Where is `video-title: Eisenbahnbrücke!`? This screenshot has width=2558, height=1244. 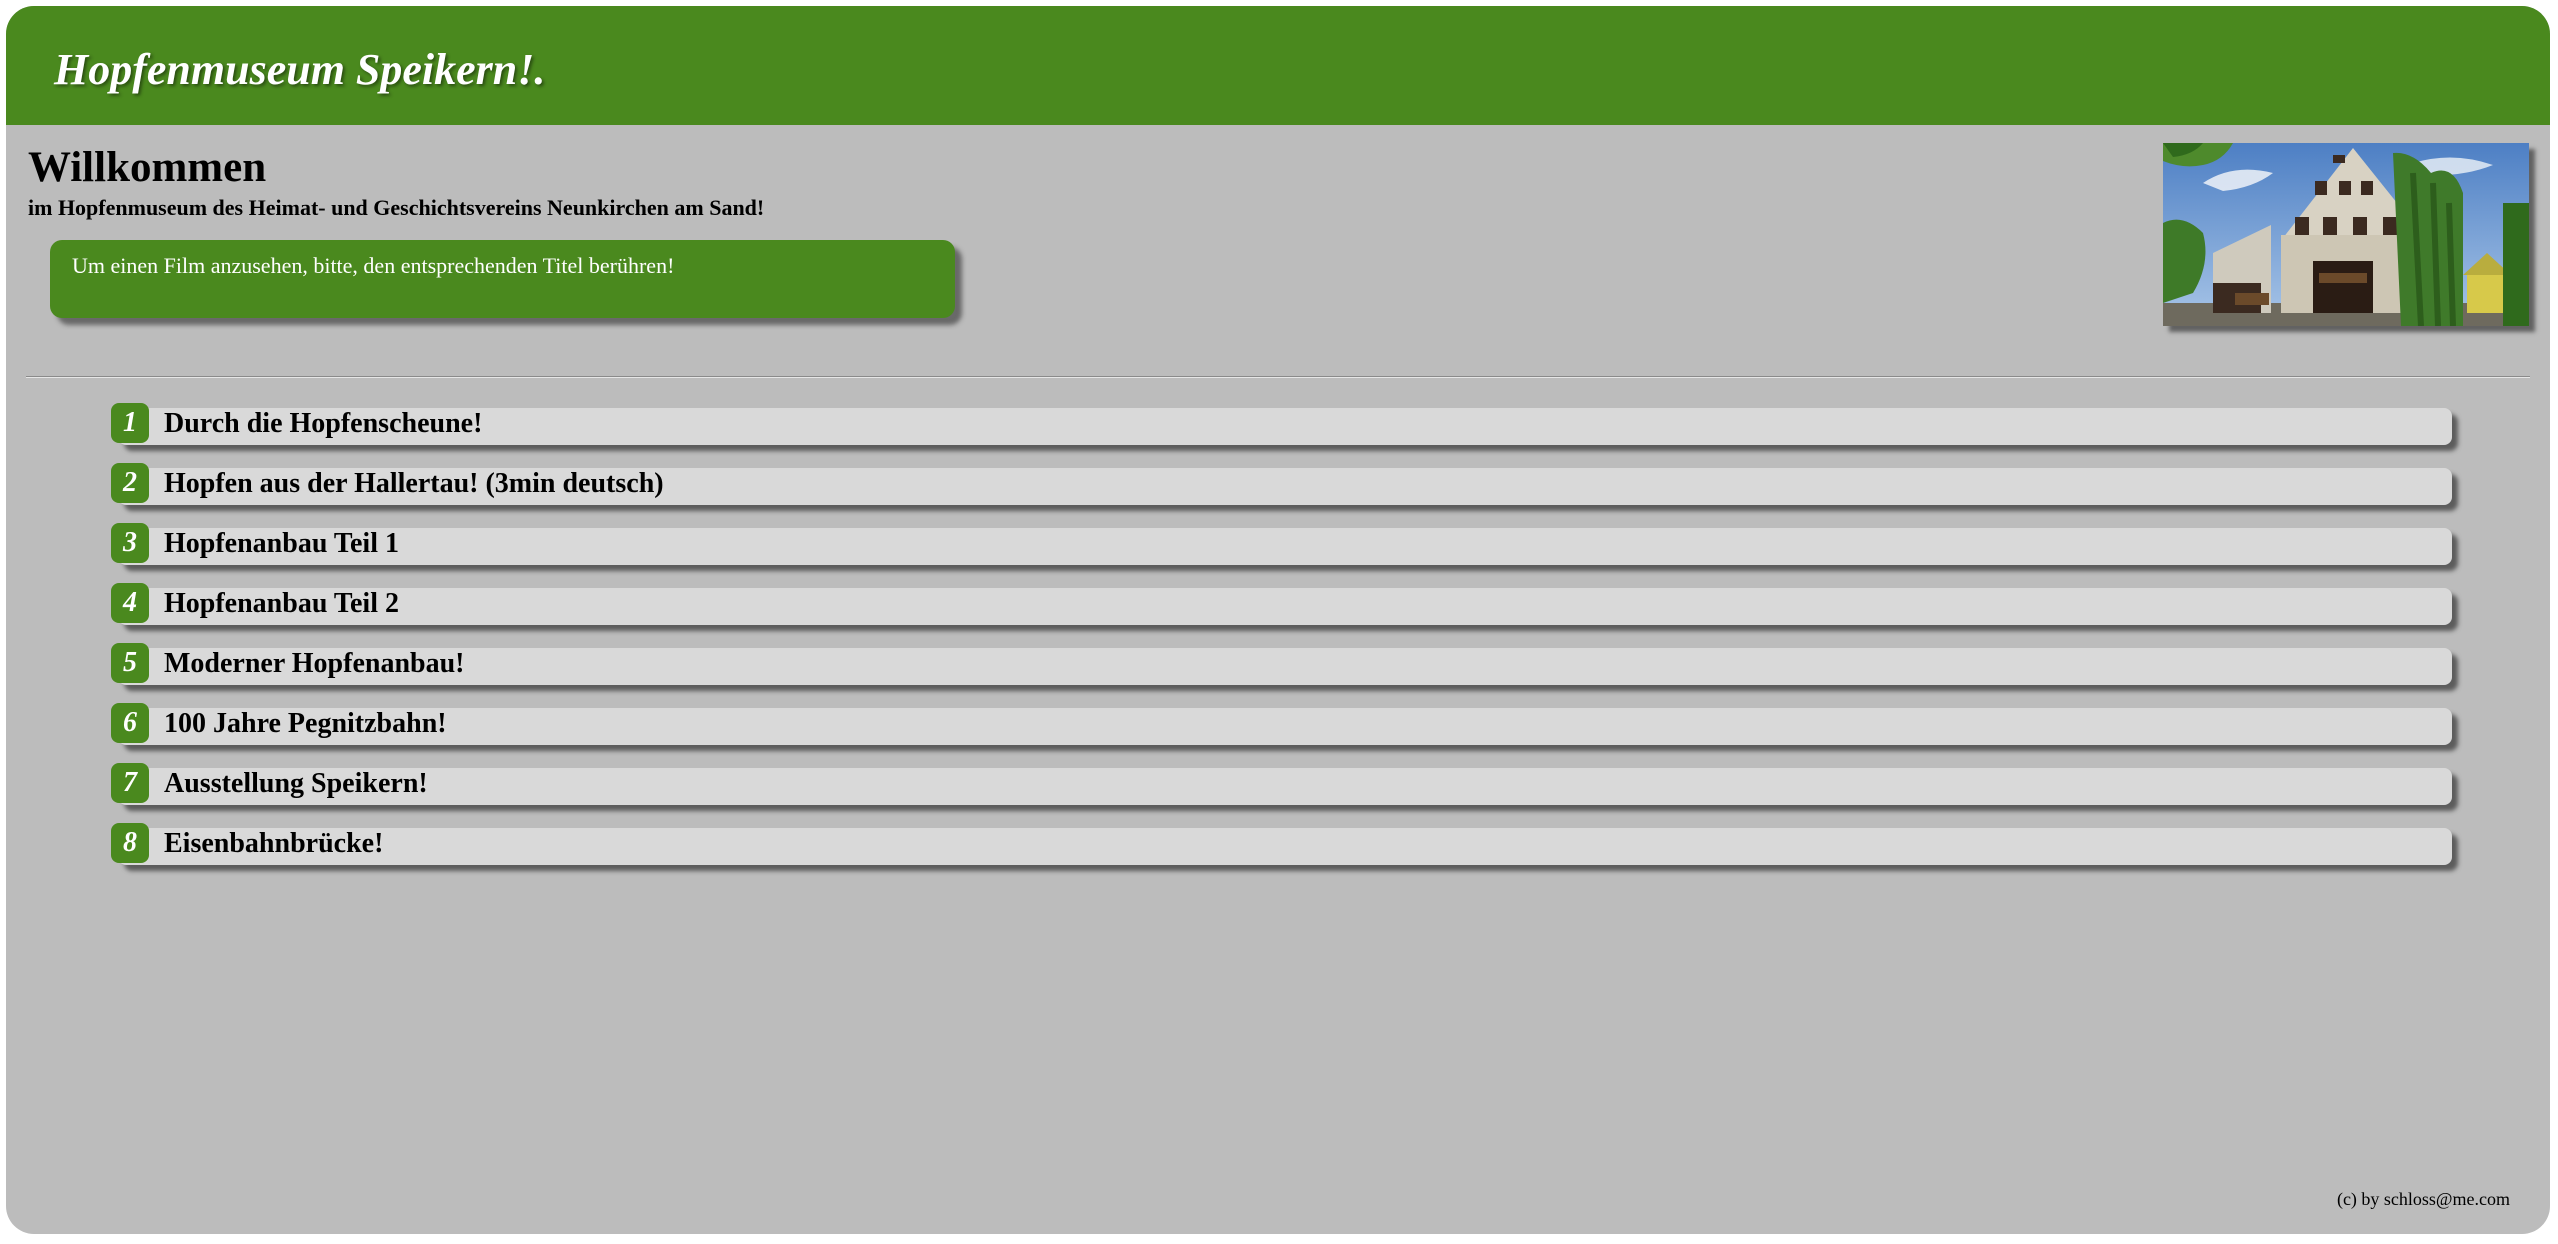
video-title: Eisenbahnbrücke! is located at coordinates (273, 844).